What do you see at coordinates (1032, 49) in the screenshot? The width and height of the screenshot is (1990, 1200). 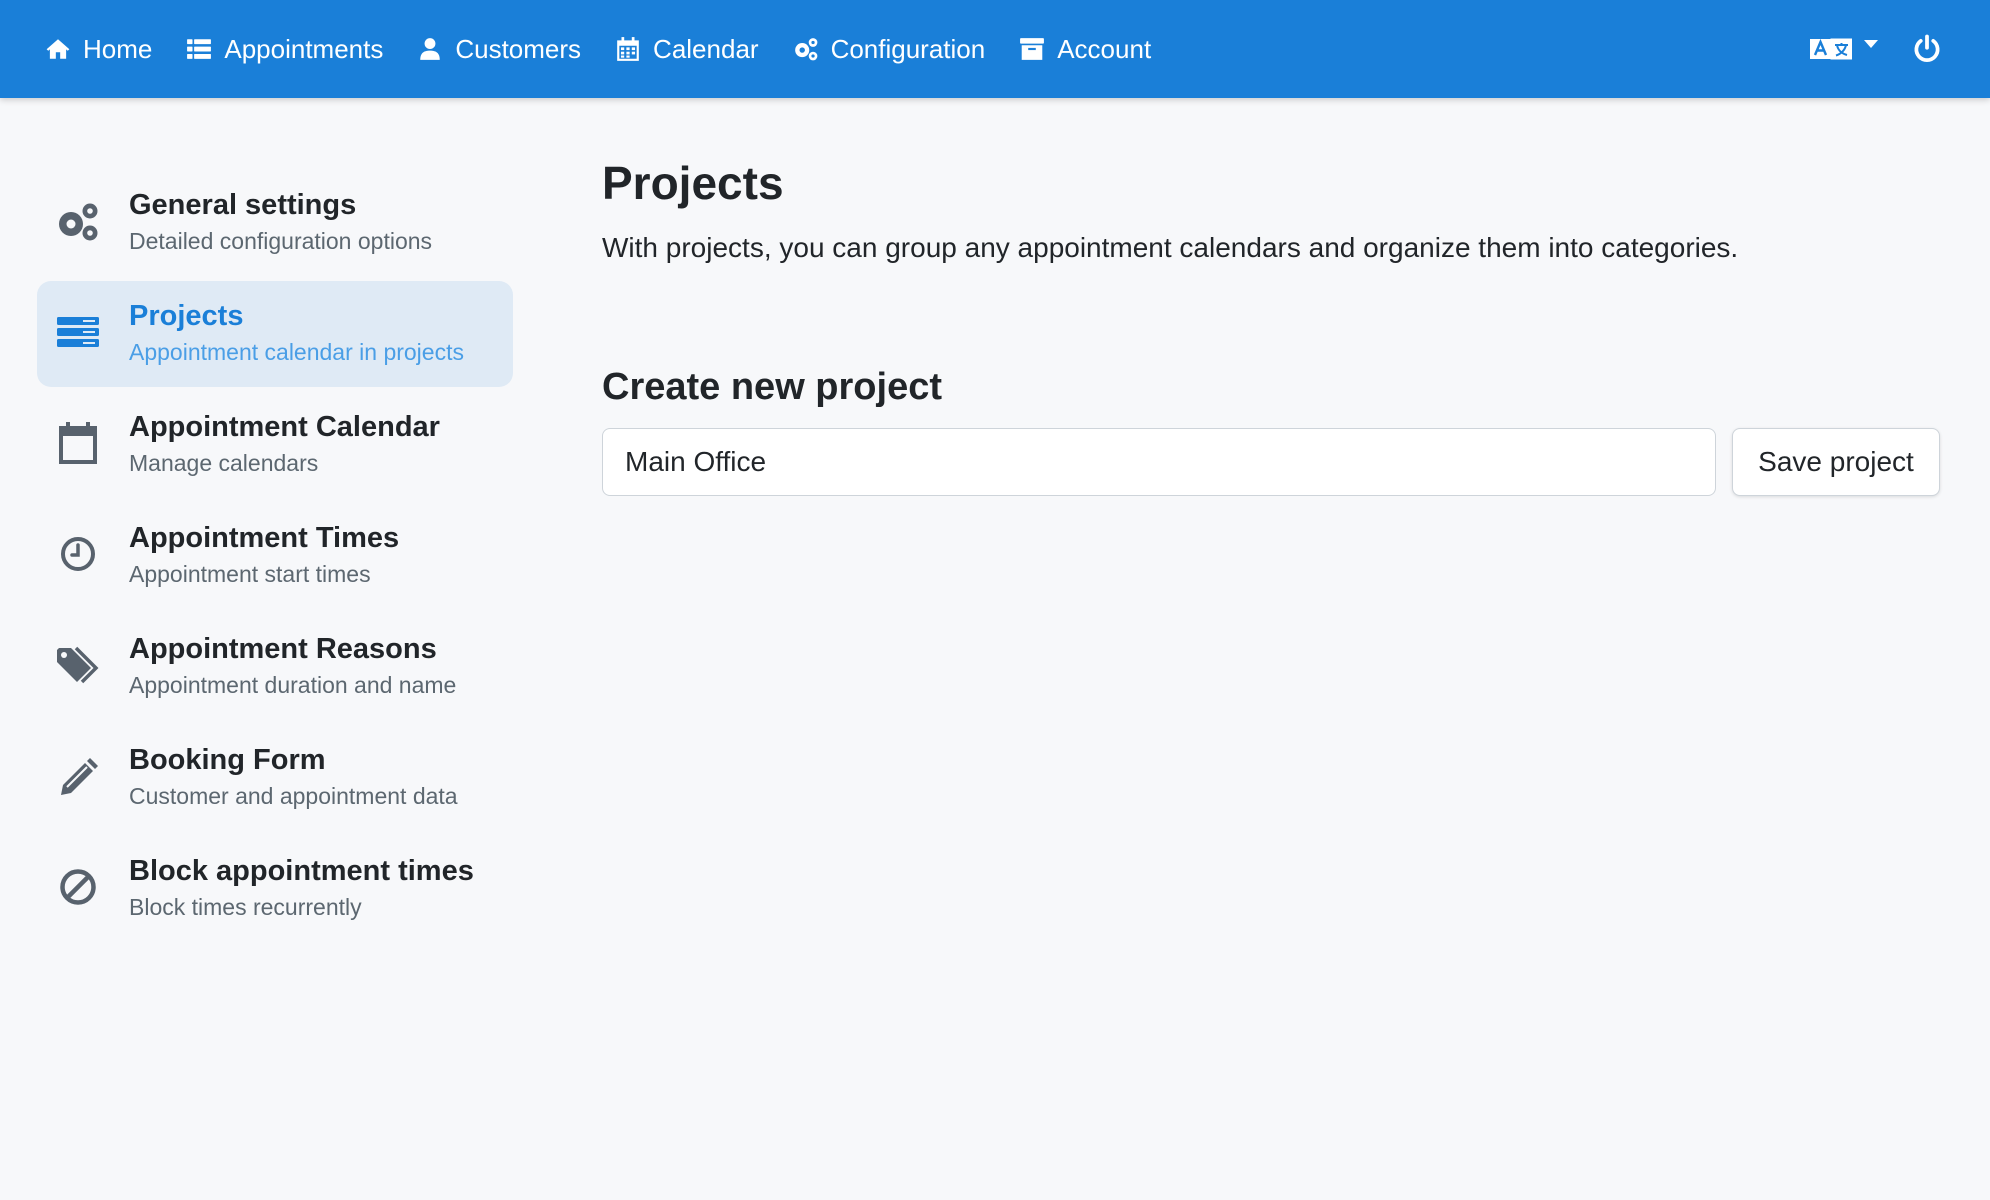 I see `archive-icon` at bounding box center [1032, 49].